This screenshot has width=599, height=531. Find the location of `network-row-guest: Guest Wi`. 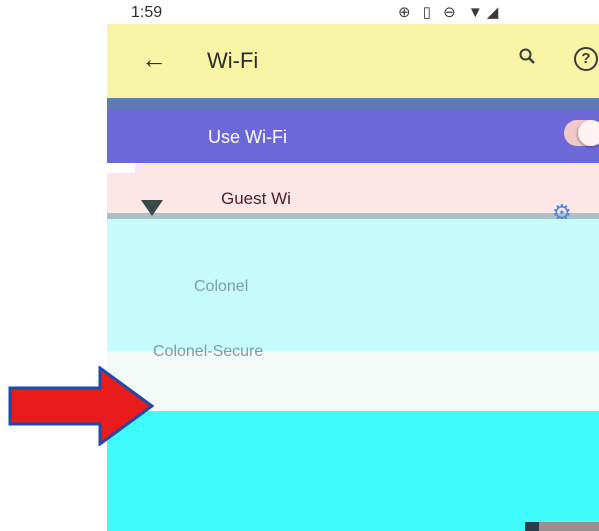

network-row-guest: Guest Wi is located at coordinates (353, 188).